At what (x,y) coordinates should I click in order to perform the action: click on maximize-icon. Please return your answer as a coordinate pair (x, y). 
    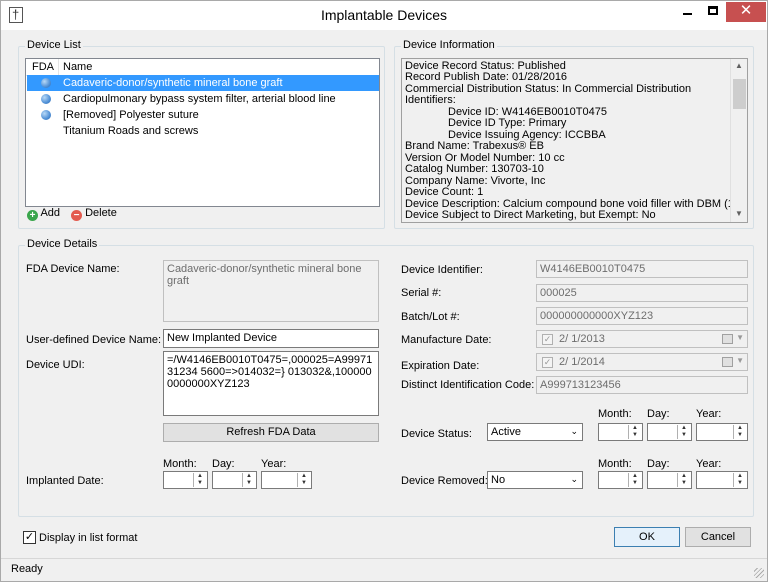
    Looking at the image, I should click on (713, 10).